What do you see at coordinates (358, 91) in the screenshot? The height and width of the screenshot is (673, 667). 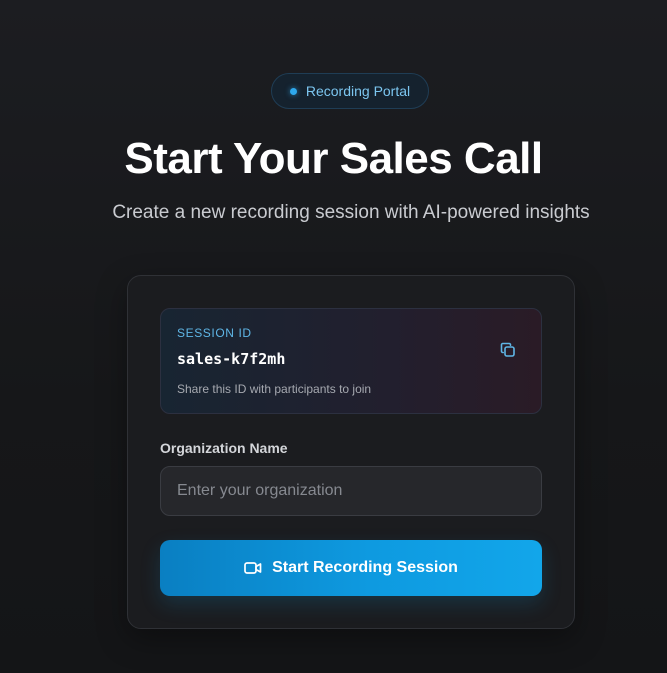 I see `badge-label: Recording Portal` at bounding box center [358, 91].